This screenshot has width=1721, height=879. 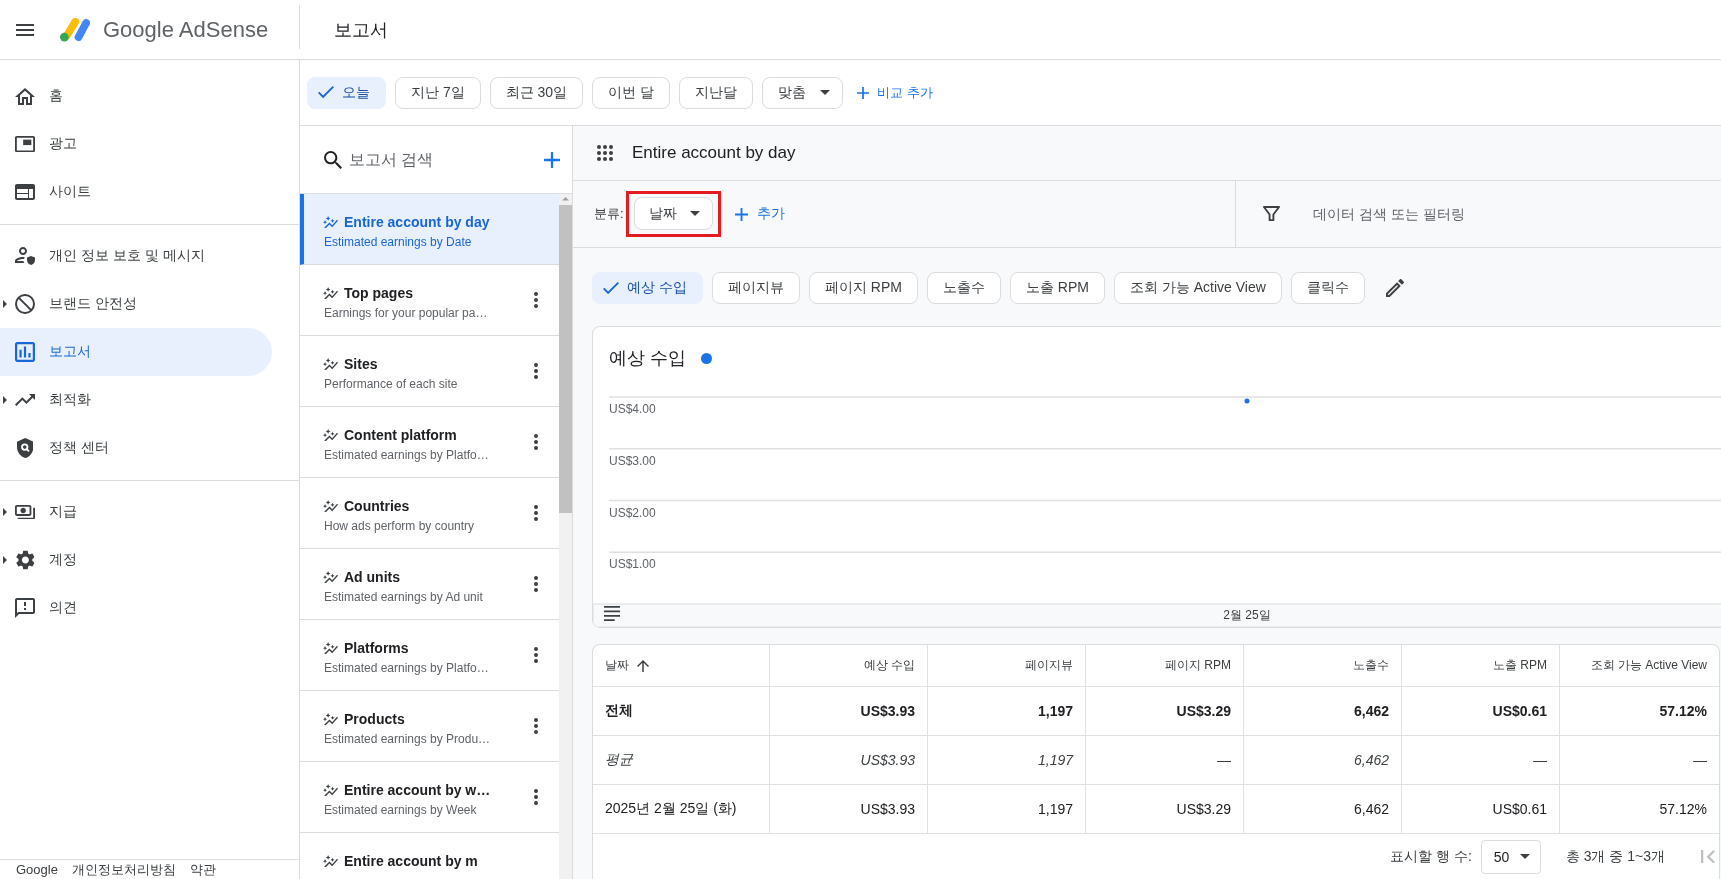 What do you see at coordinates (895, 92) in the screenshot?
I see `add-comparison-button: 비교 추가` at bounding box center [895, 92].